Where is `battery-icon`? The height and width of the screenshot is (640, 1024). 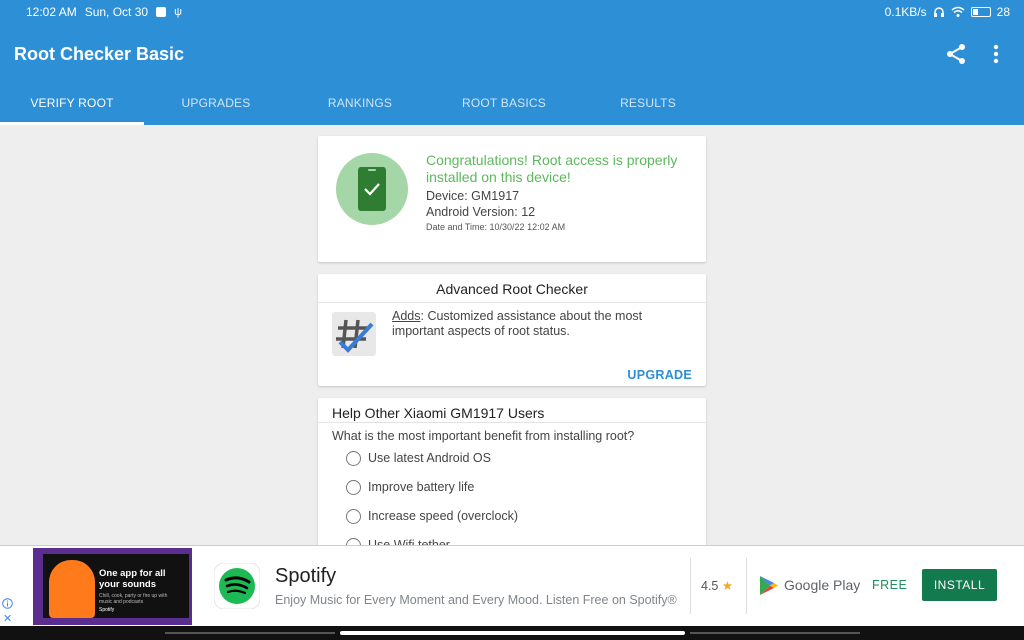 battery-icon is located at coordinates (980, 12).